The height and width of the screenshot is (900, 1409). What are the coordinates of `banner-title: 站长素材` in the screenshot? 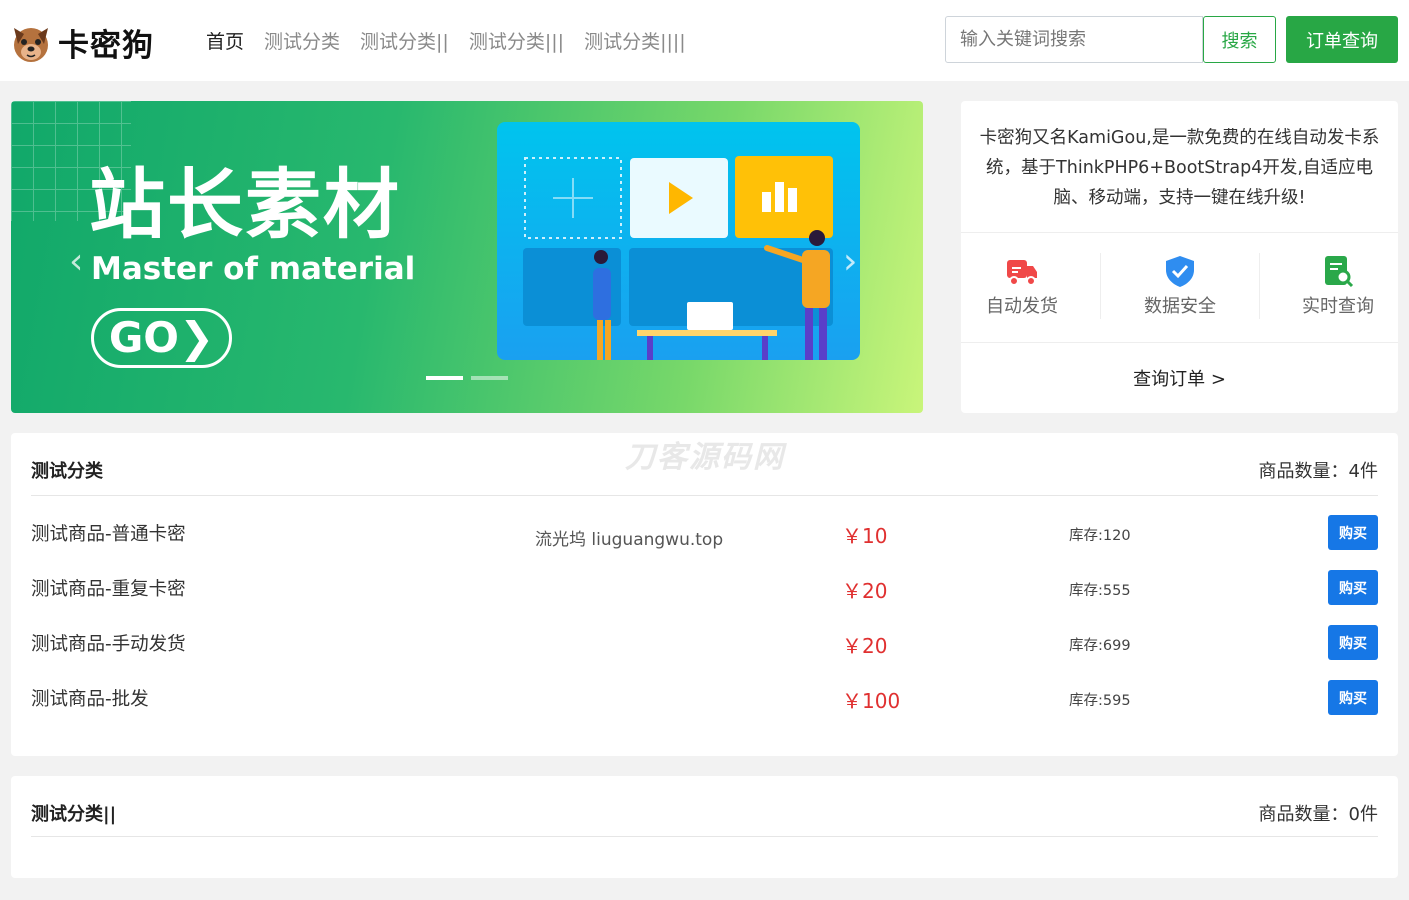 It's located at (245, 204).